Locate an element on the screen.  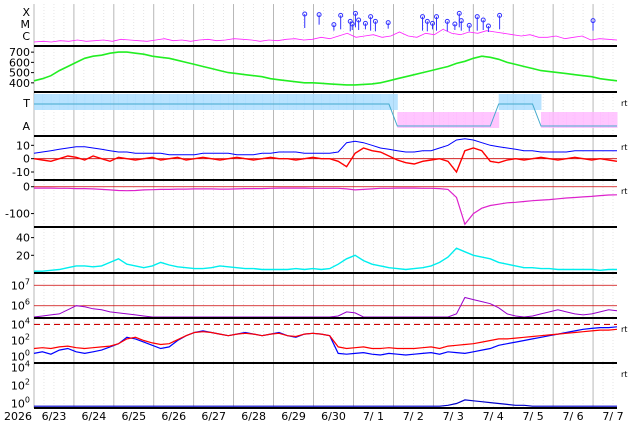
dst-series is located at coordinates (326, 206).